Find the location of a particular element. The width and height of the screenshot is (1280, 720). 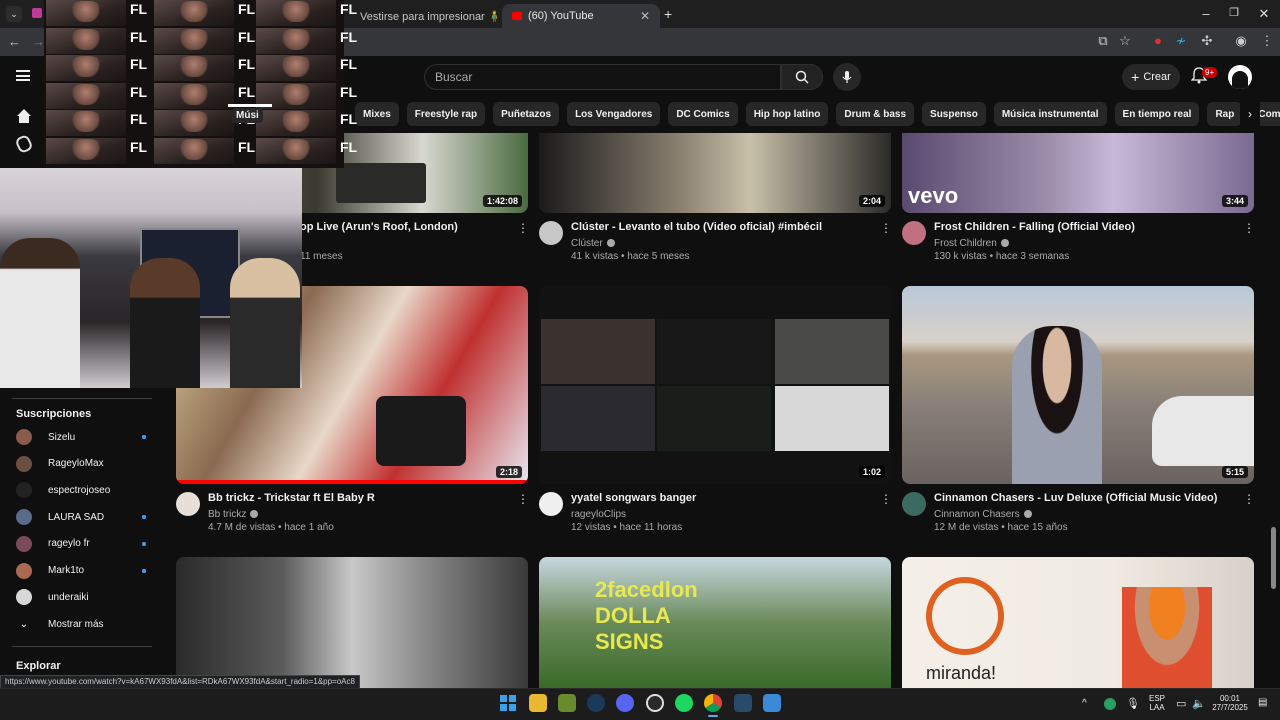

steam-icon is located at coordinates (596, 703).